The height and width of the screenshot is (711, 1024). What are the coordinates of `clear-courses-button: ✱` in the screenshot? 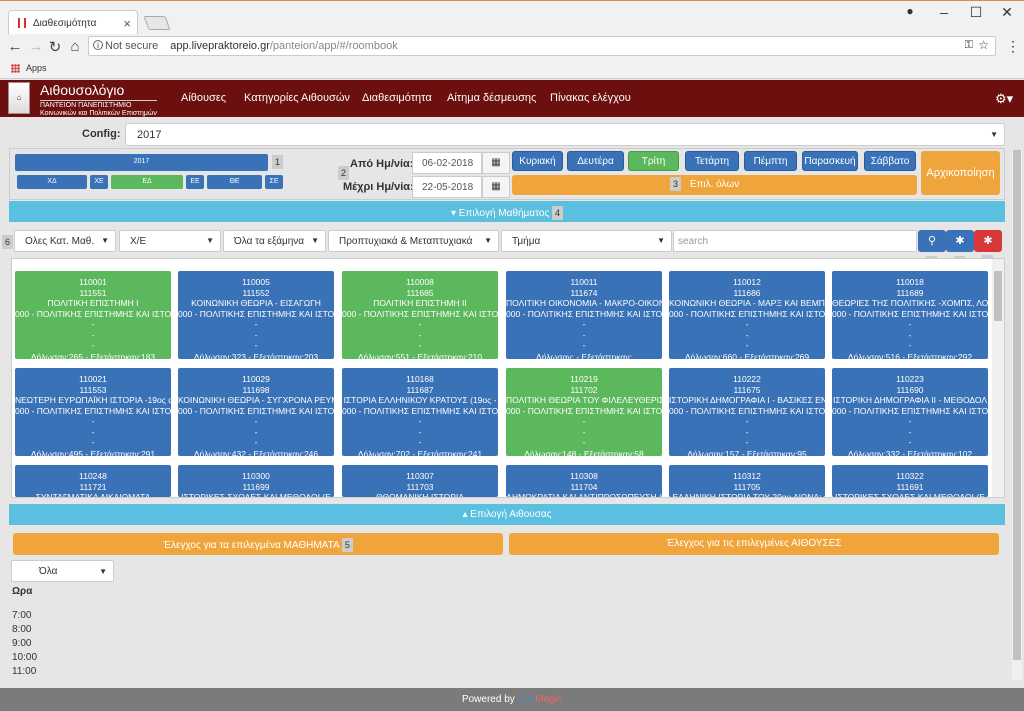 It's located at (988, 241).